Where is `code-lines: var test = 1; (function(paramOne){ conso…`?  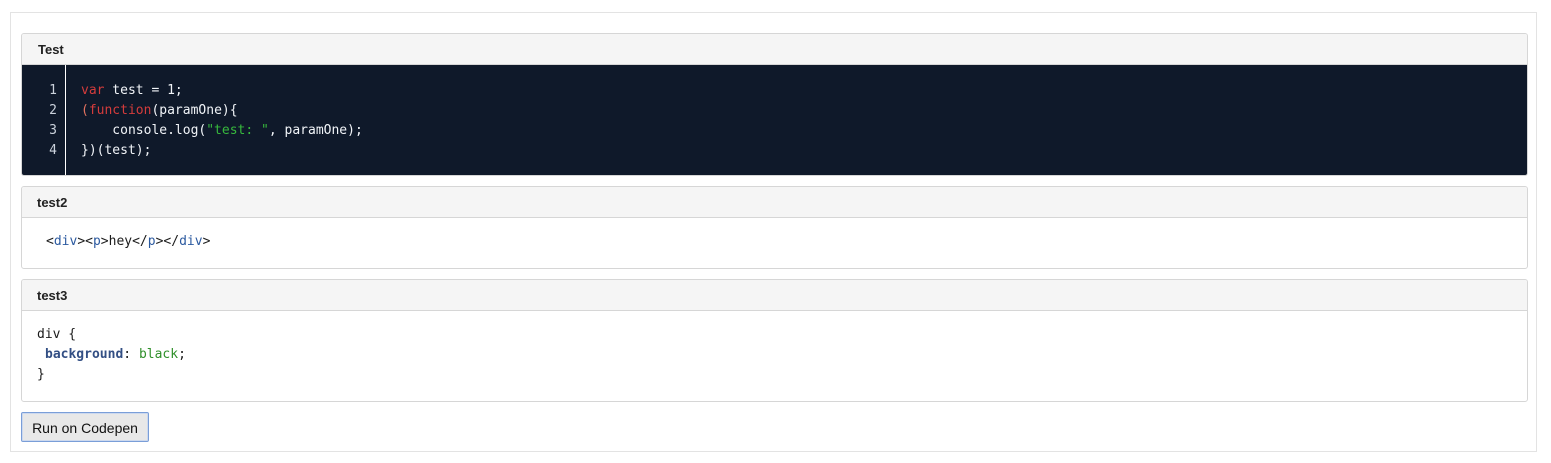
code-lines: var test = 1; (function(paramOne){ conso… is located at coordinates (222, 121).